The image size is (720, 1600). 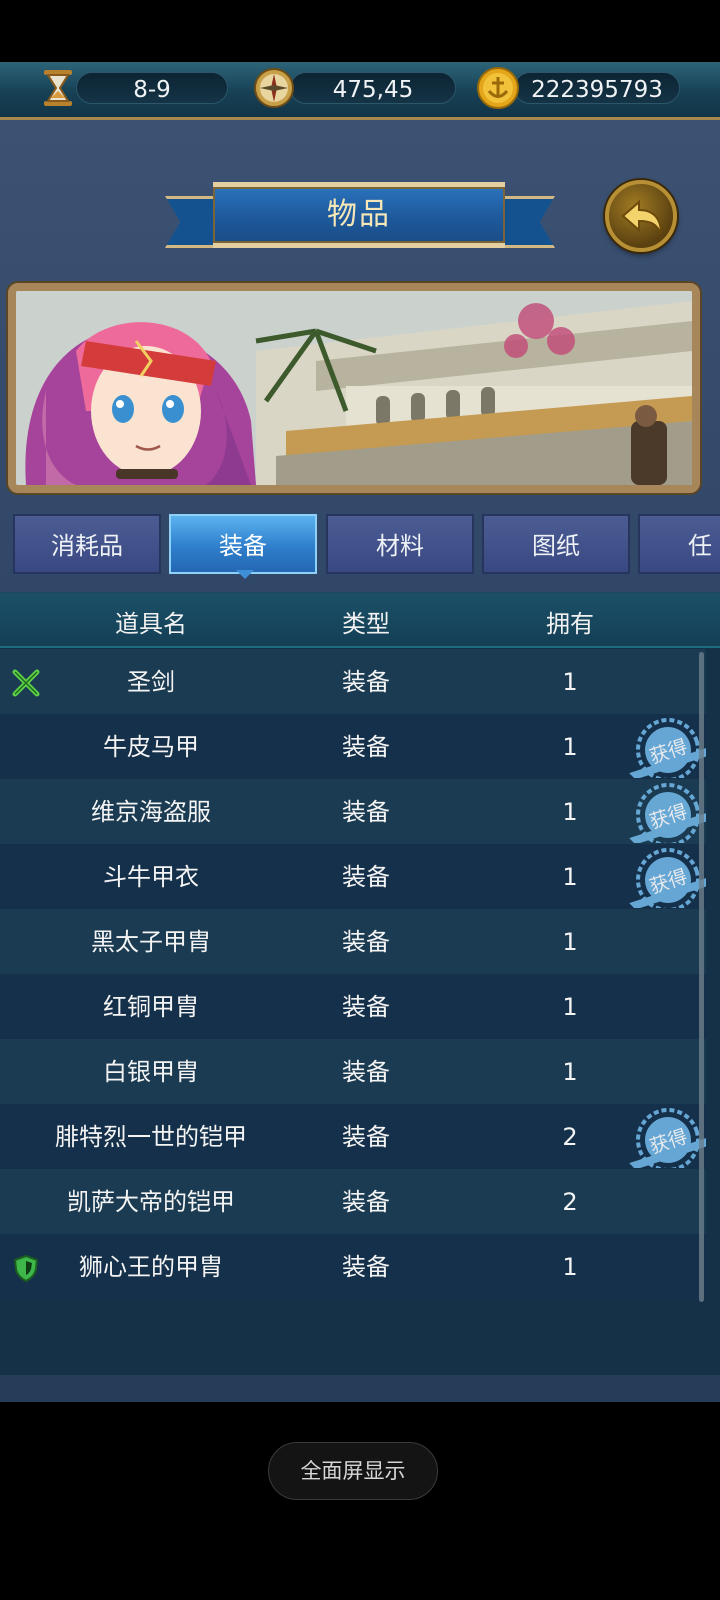 I want to click on item-name: 凯萨大帝的铠甲, so click(x=151, y=1201).